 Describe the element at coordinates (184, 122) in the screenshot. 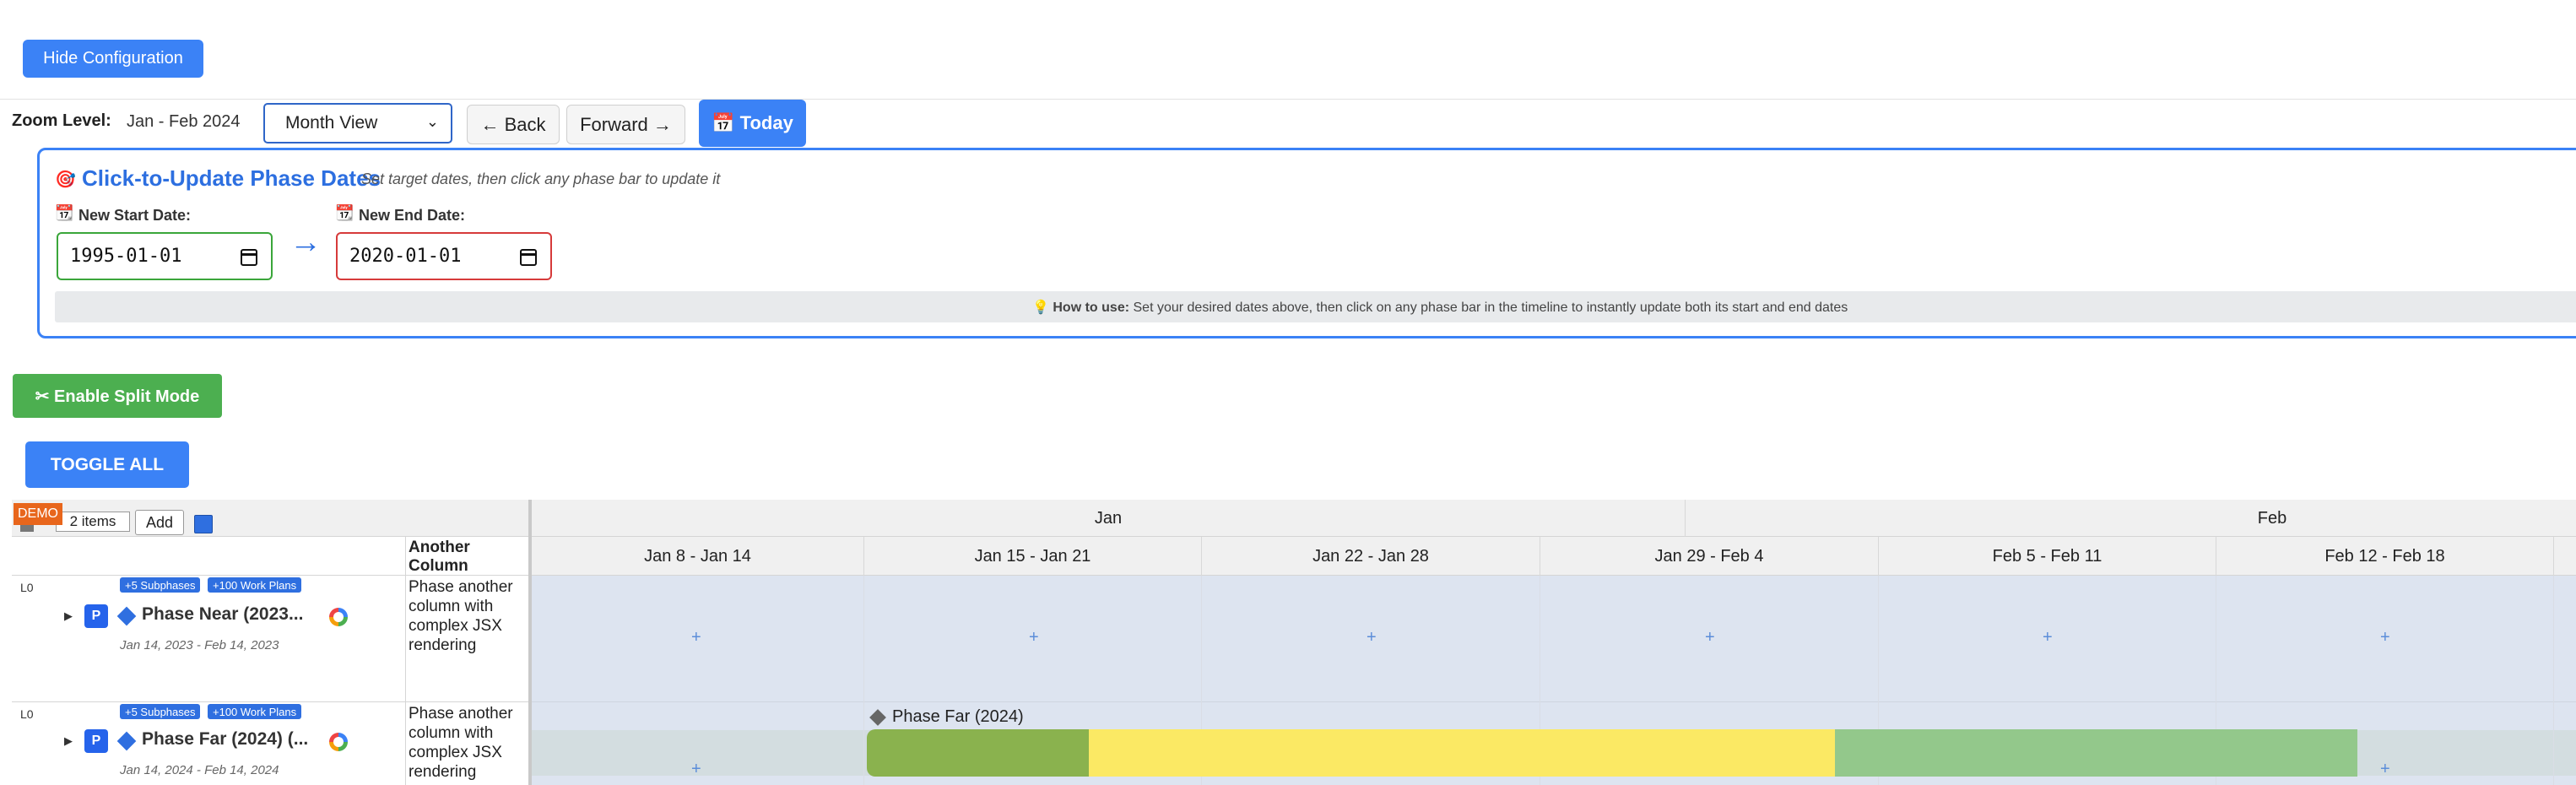

I see `zoom-range-text: Jan - Feb 2024` at that location.